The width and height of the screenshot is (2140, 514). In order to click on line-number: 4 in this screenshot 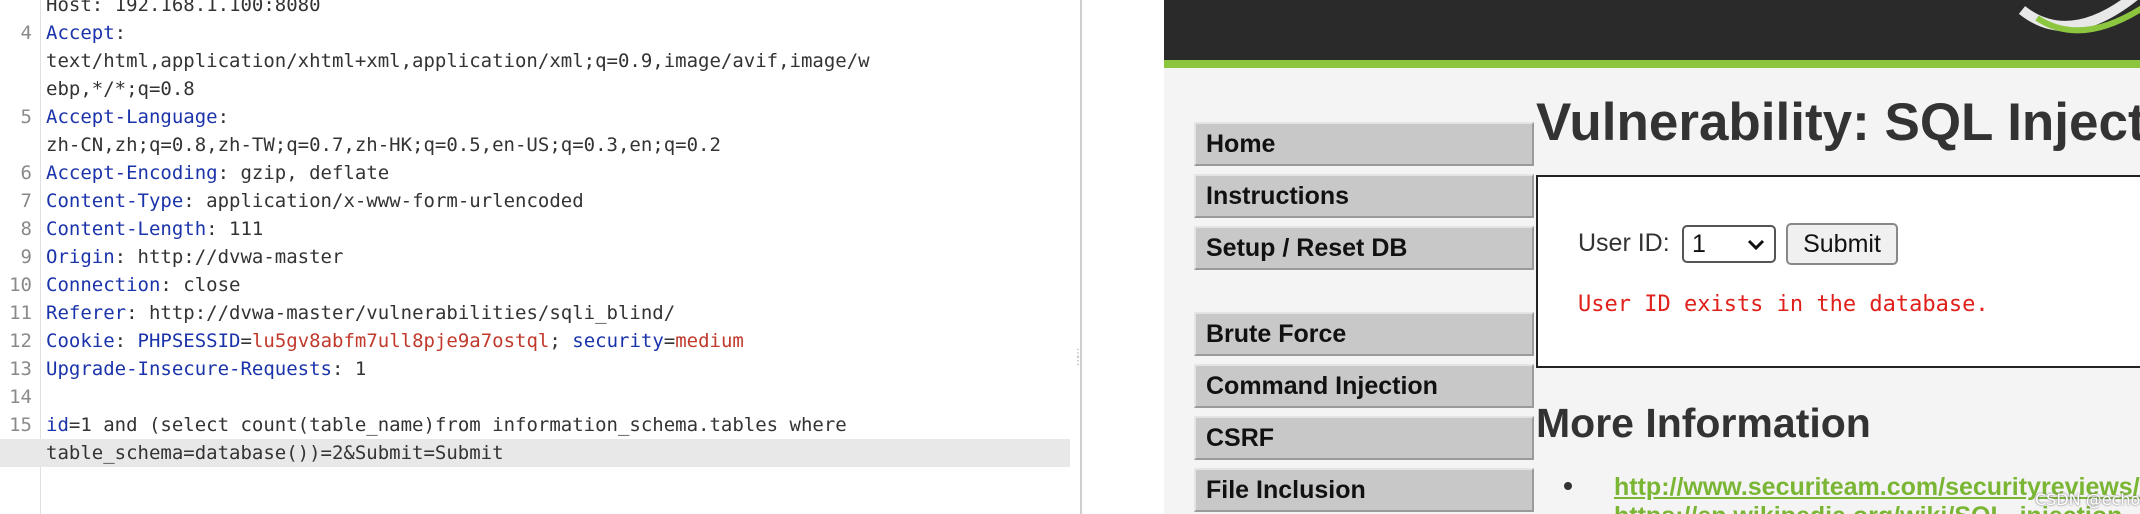, I will do `click(26, 33)`.